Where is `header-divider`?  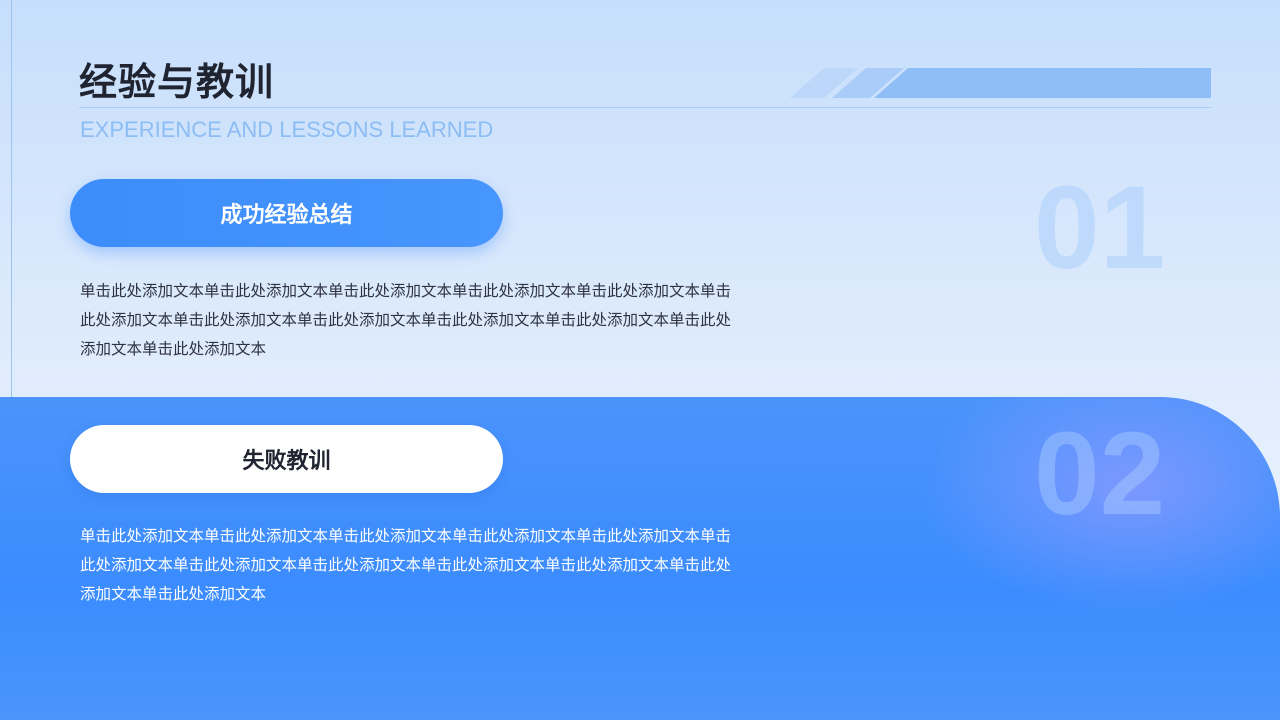 header-divider is located at coordinates (645, 107).